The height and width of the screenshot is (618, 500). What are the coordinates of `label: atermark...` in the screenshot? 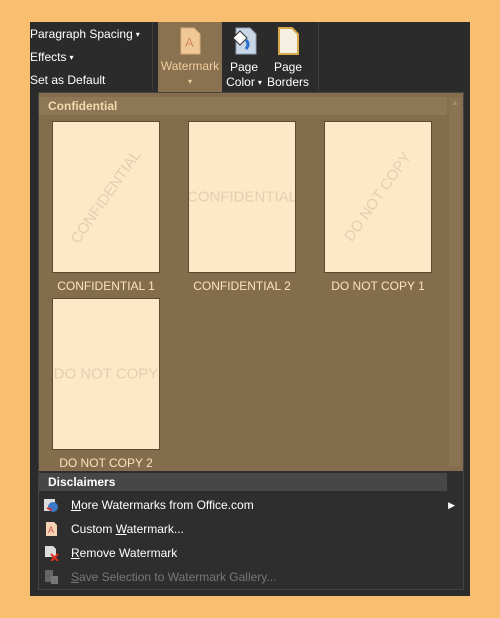 It's located at (155, 529).